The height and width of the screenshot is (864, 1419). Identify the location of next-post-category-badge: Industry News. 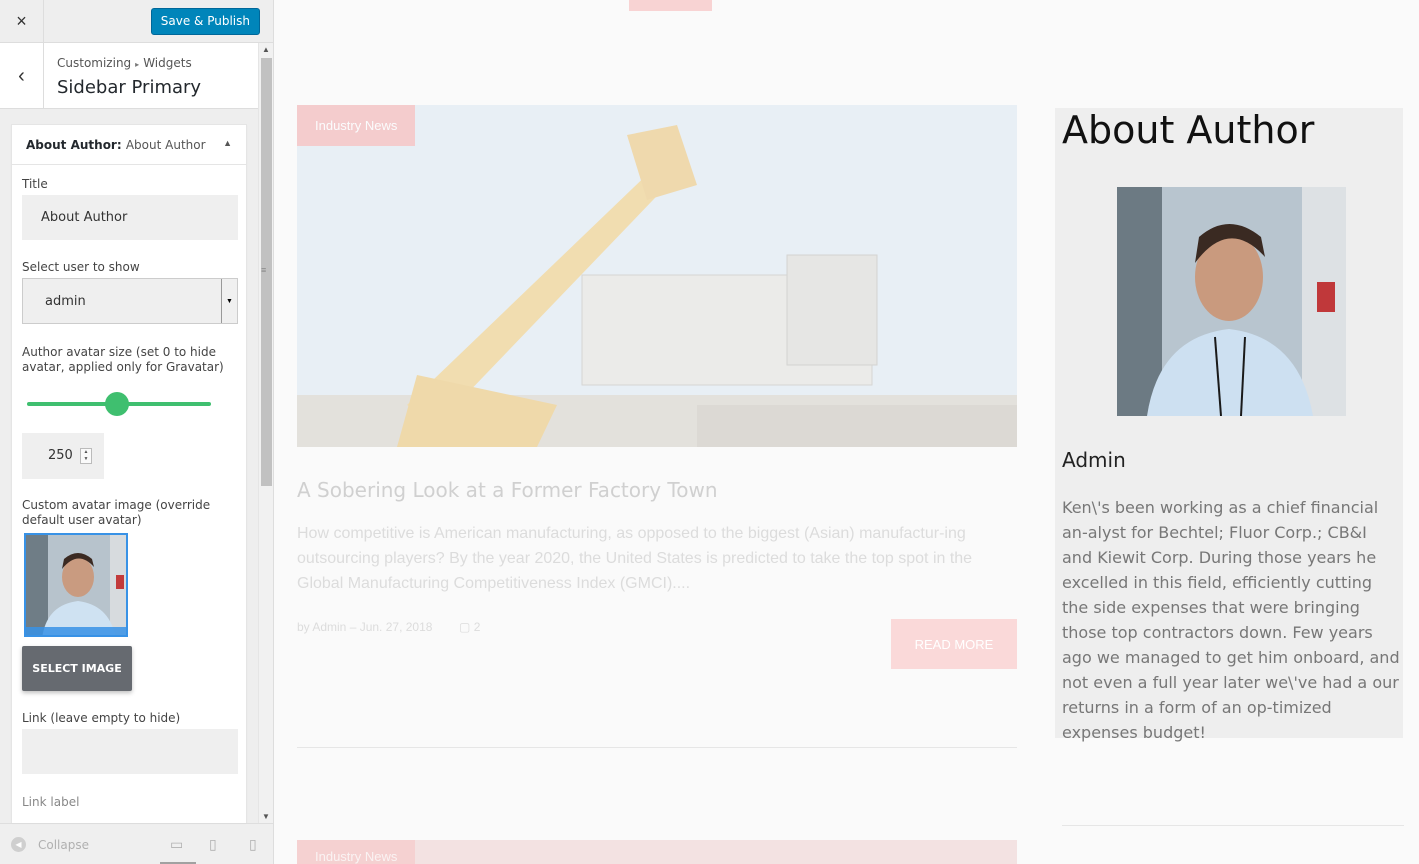
(356, 852).